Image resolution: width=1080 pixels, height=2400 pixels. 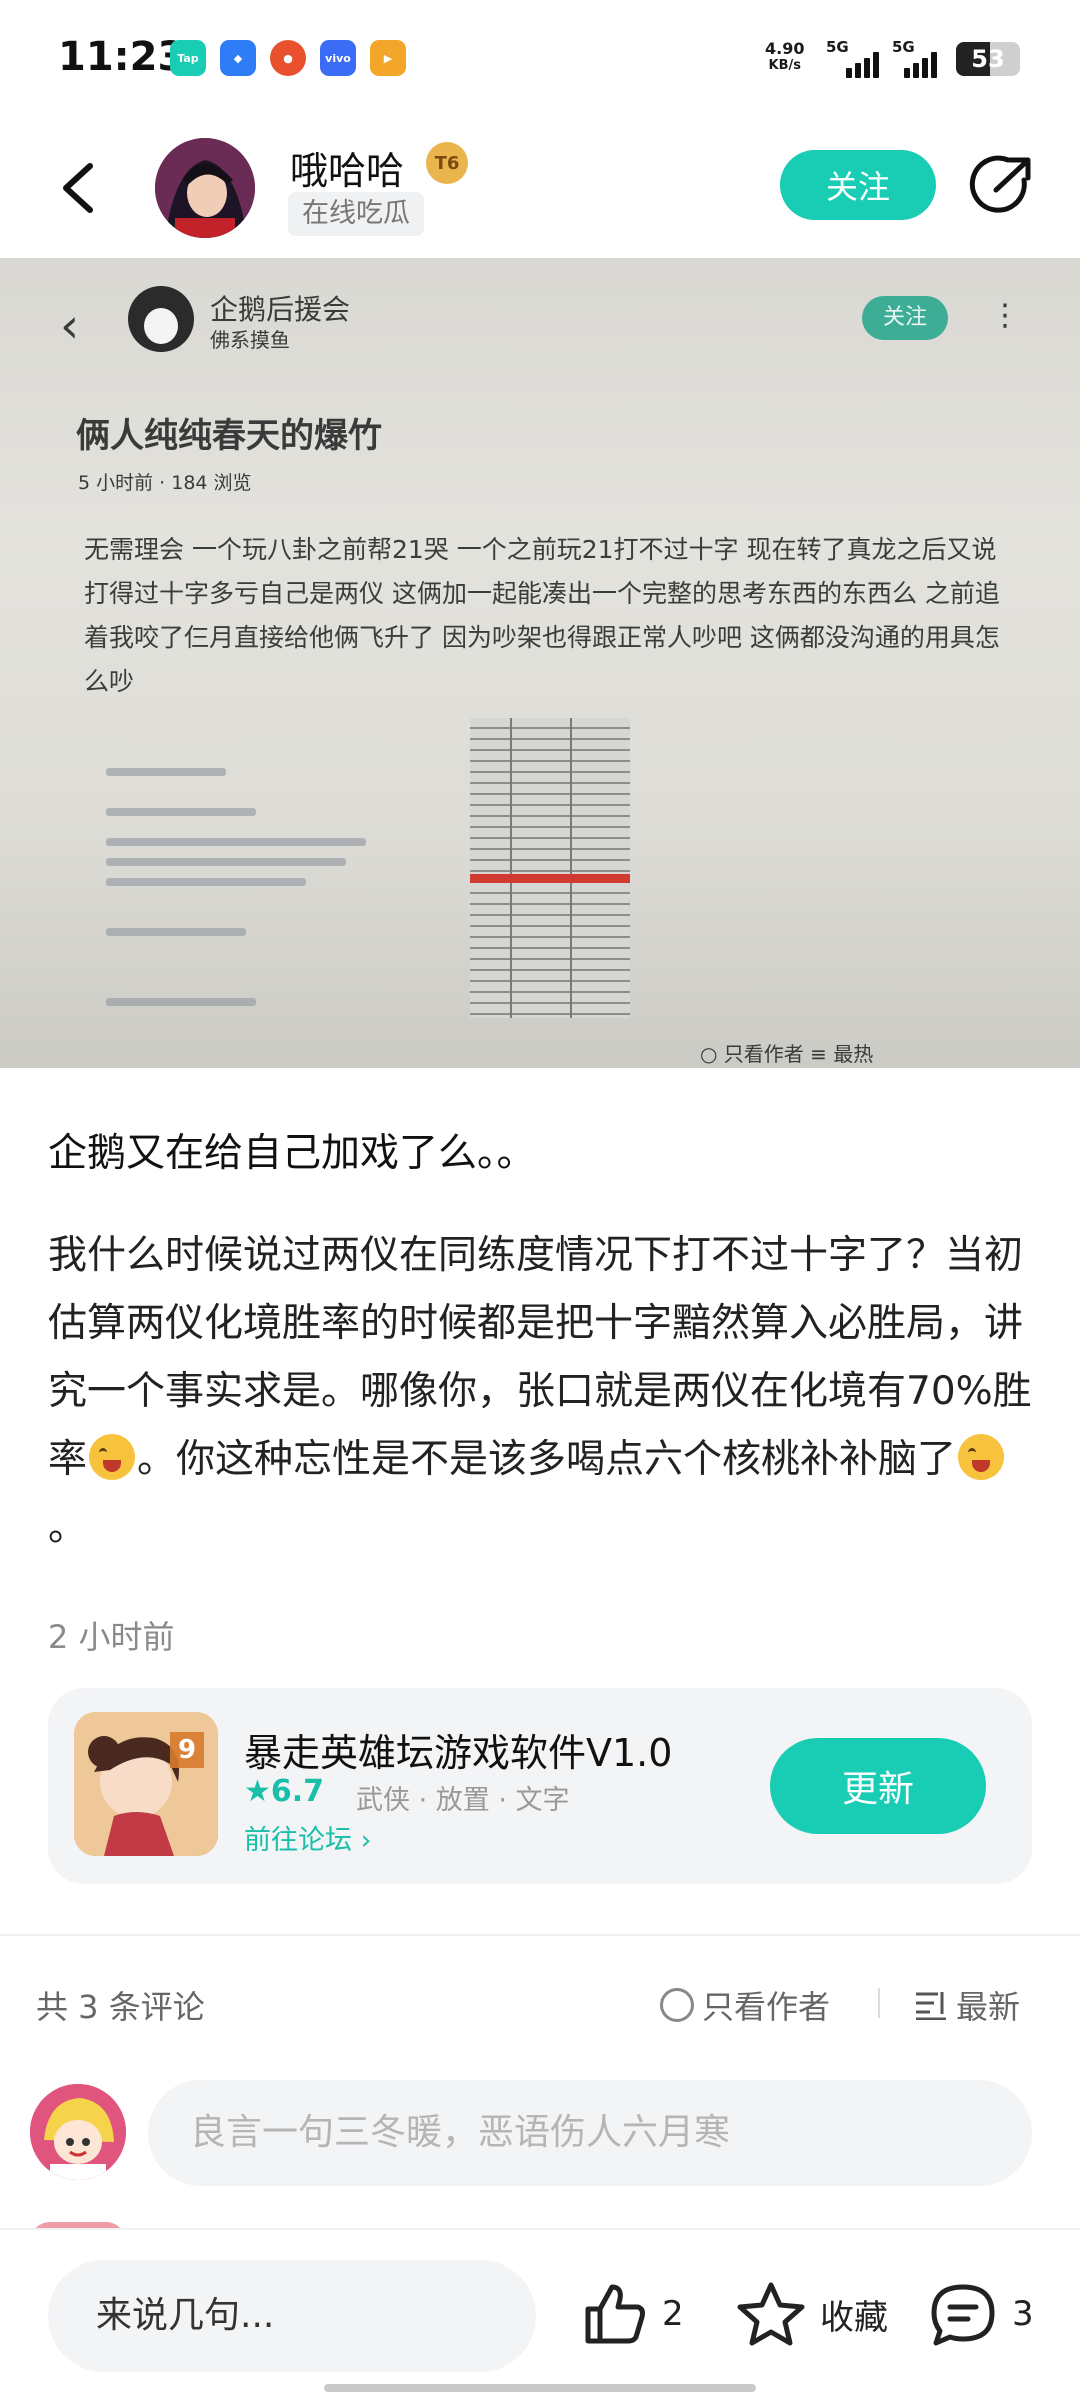 What do you see at coordinates (1002, 186) in the screenshot?
I see `share-icon` at bounding box center [1002, 186].